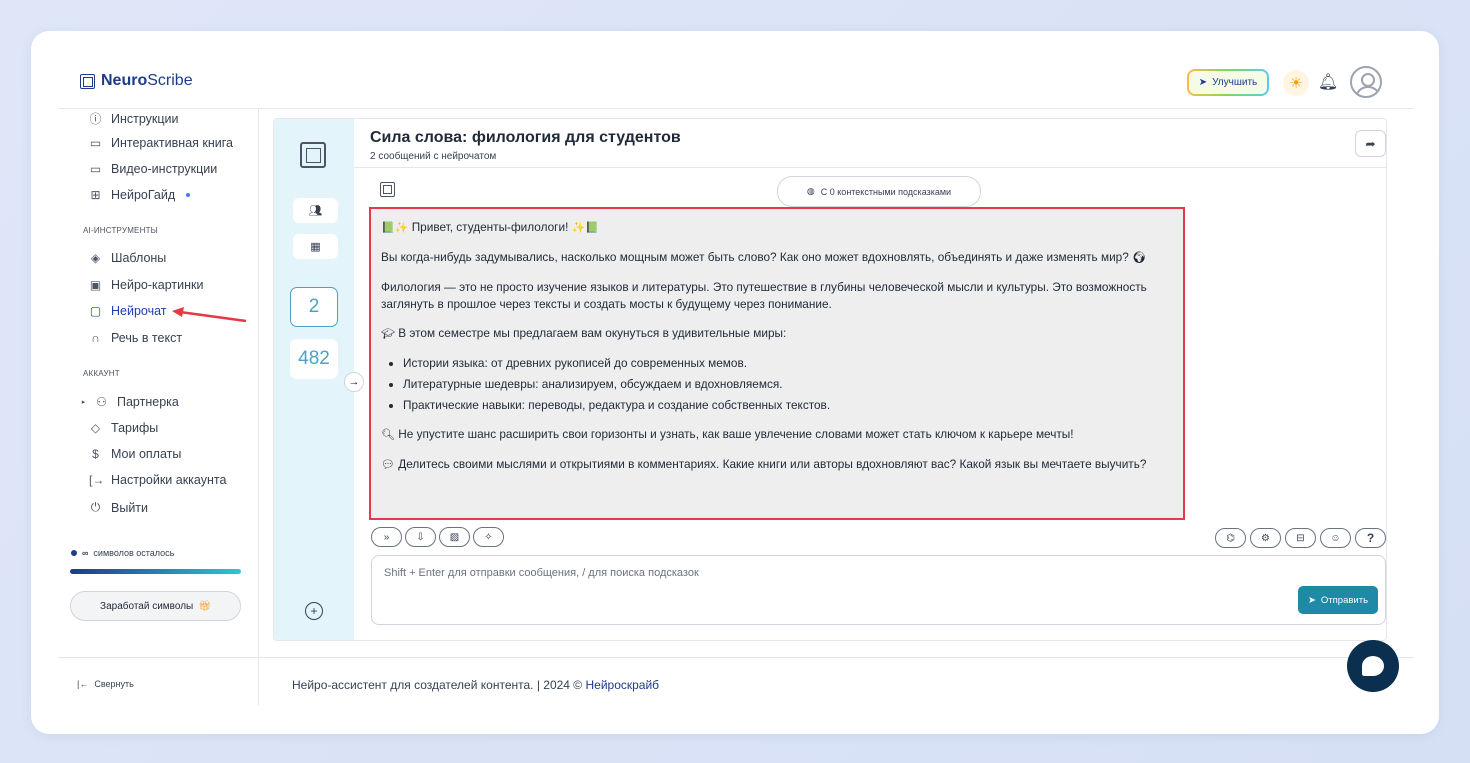 The height and width of the screenshot is (763, 1470). Describe the element at coordinates (118, 507) in the screenshot. I see `sidebar-item-logout: ⏻ Выйти` at that location.